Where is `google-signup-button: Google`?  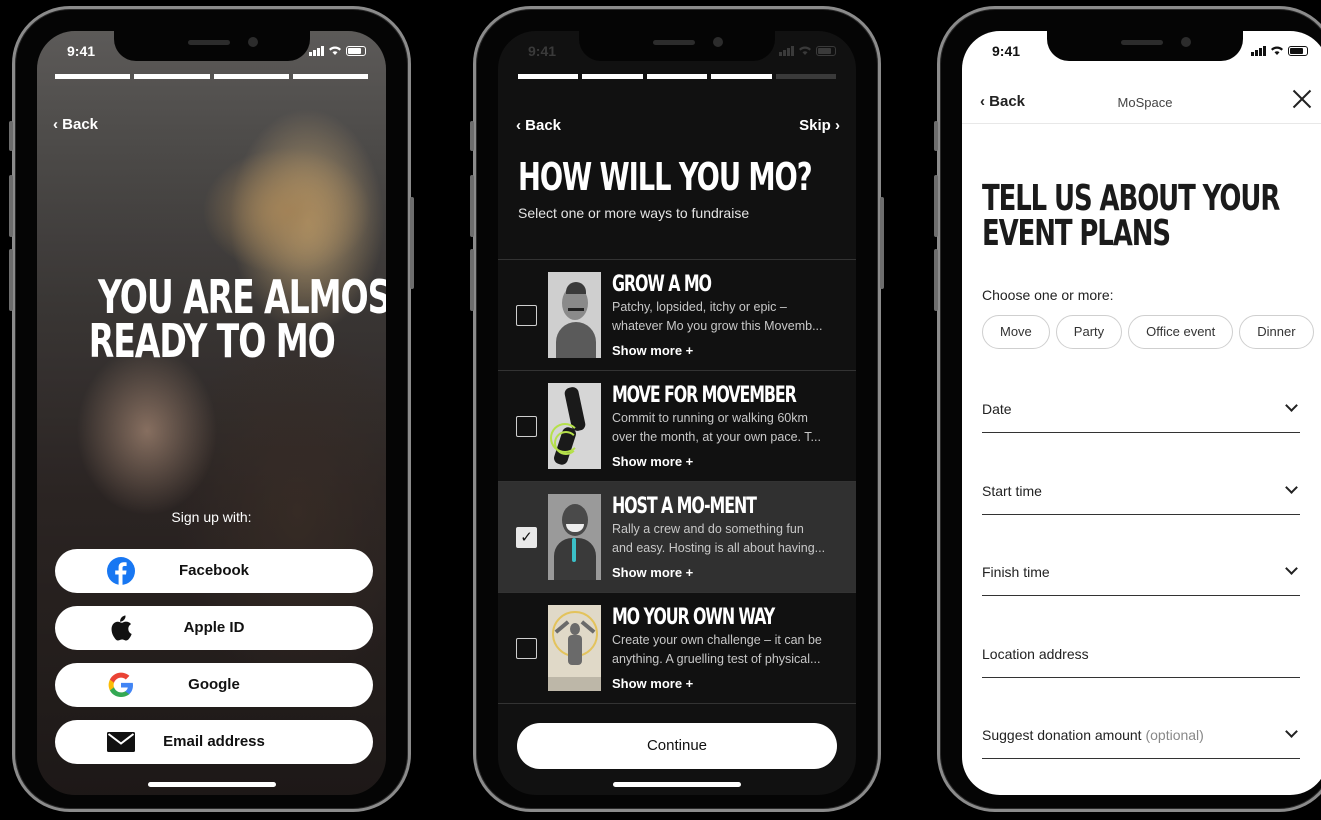 google-signup-button: Google is located at coordinates (214, 685).